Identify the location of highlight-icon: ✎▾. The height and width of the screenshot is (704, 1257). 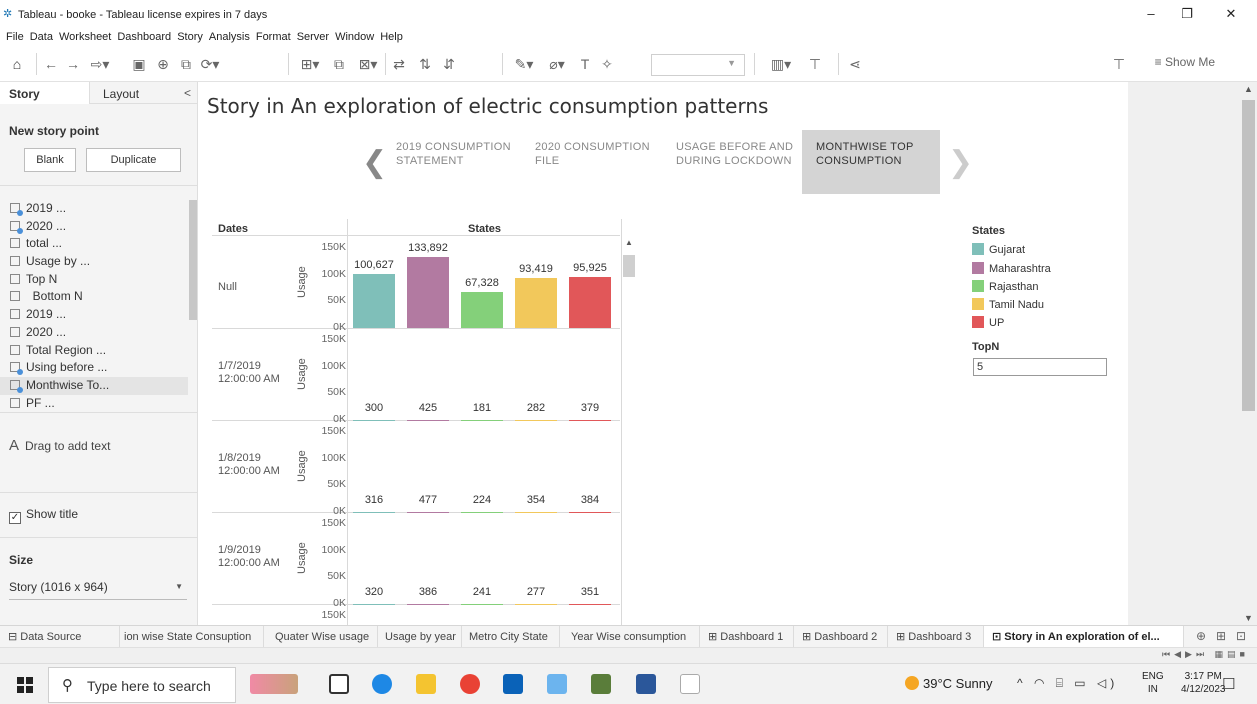
(524, 64).